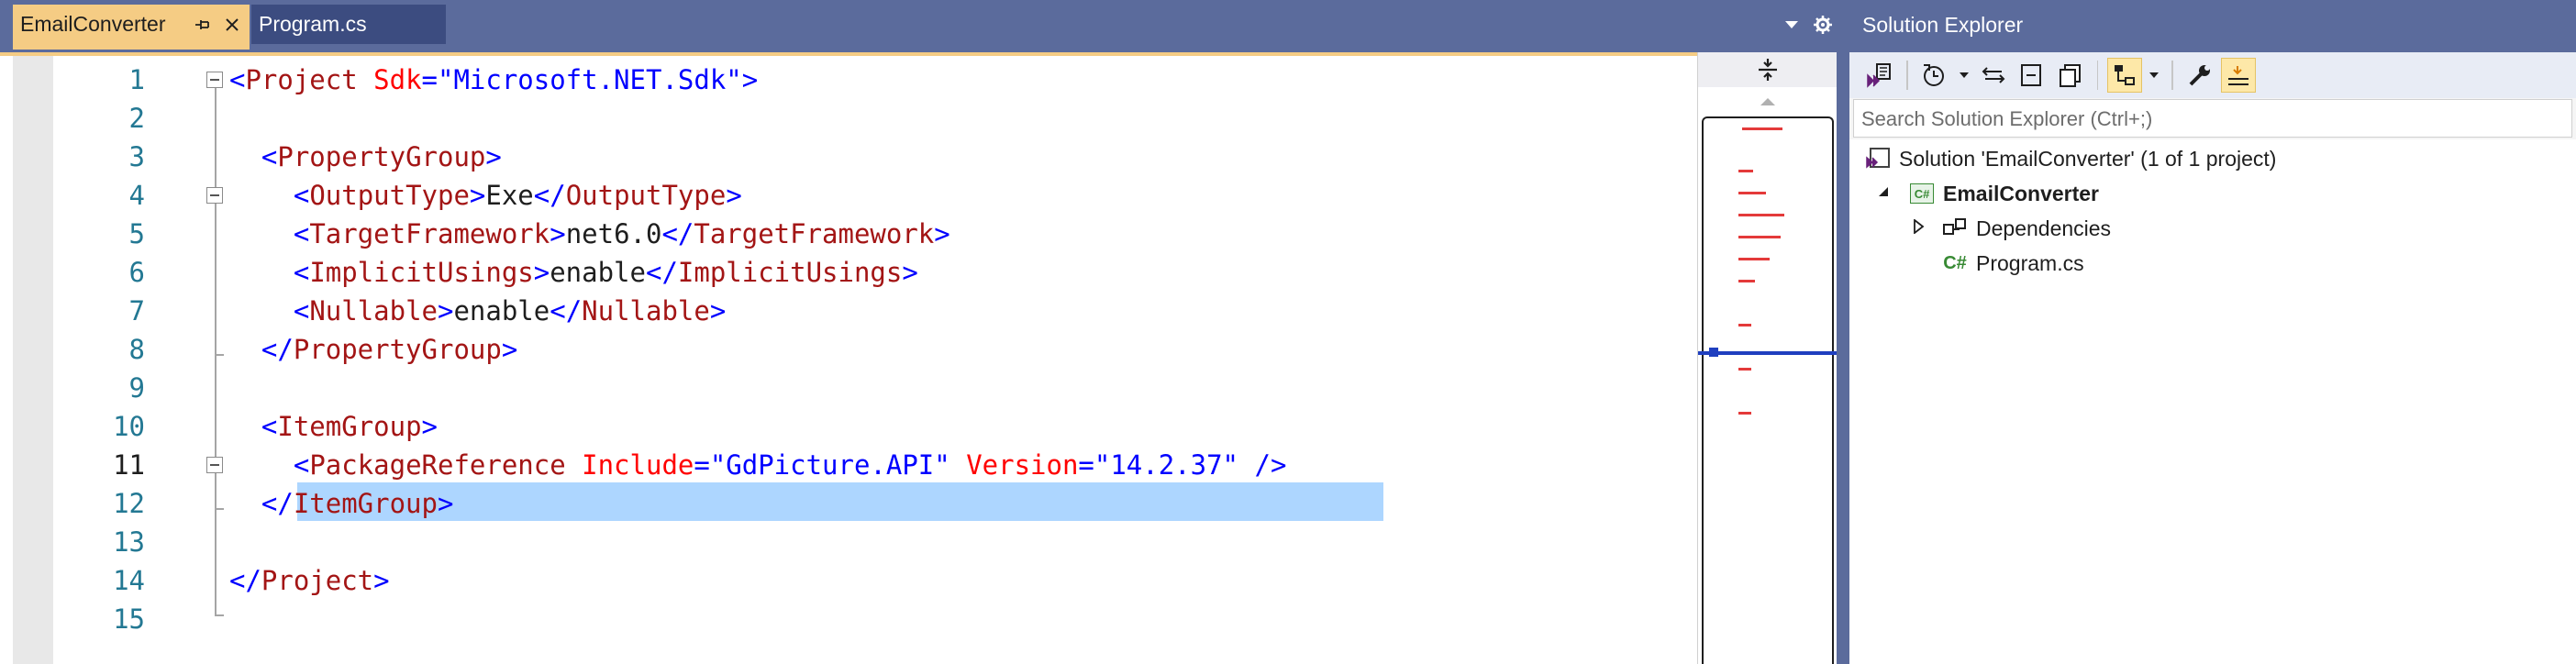  I want to click on tab-program-cs: Program.cs, so click(348, 24).